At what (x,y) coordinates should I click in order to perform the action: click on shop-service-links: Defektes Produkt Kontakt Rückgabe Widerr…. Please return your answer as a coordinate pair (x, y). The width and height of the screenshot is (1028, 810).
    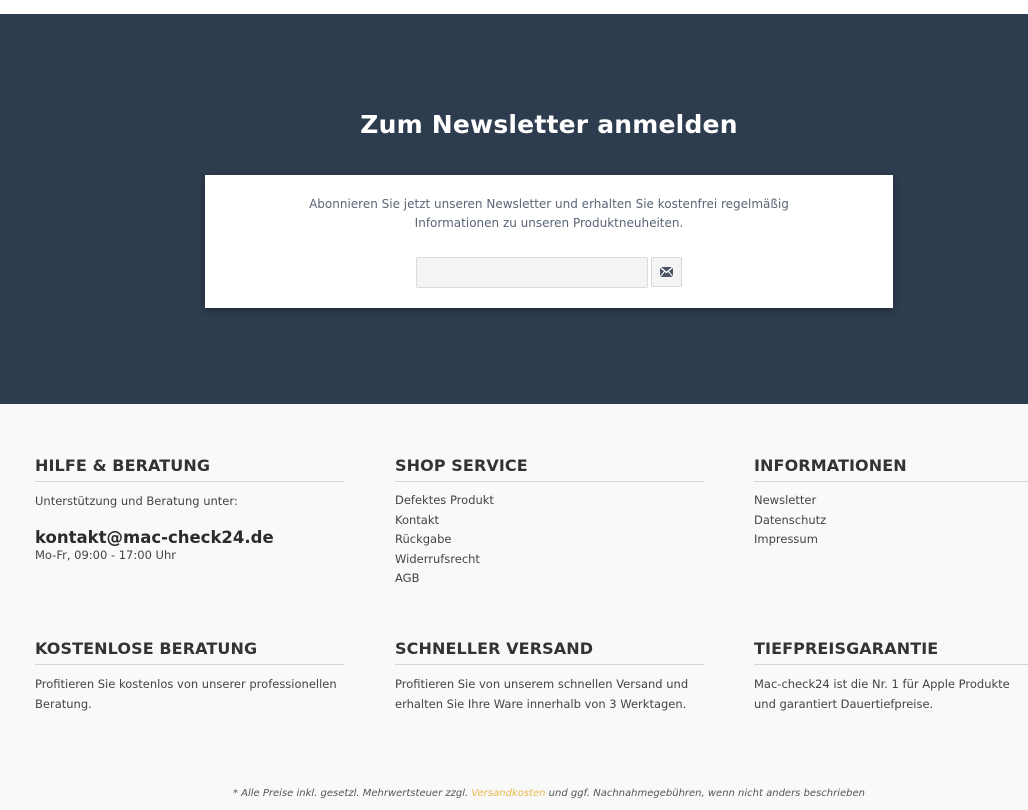
    Looking at the image, I should click on (549, 540).